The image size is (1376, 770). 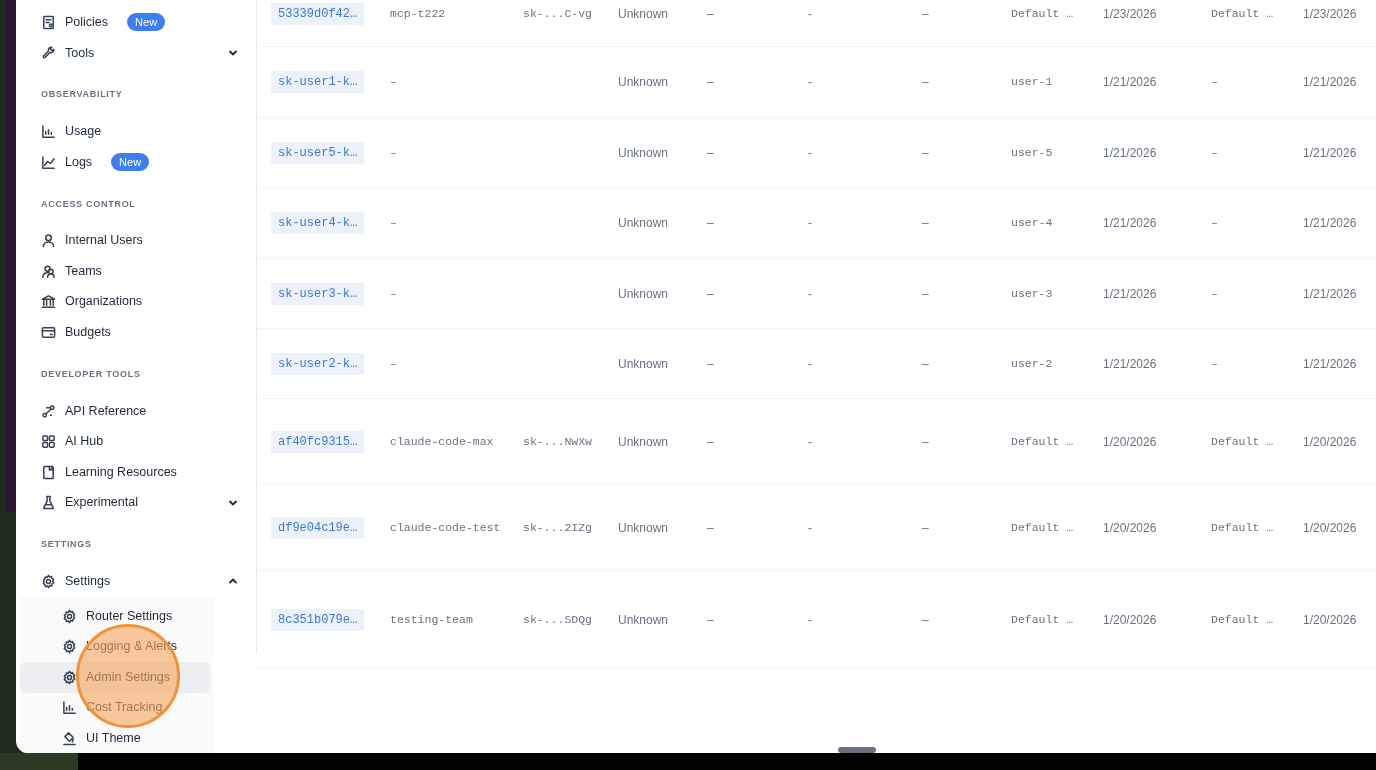 I want to click on table-cell-text: sk-...2IZg, so click(x=557, y=527).